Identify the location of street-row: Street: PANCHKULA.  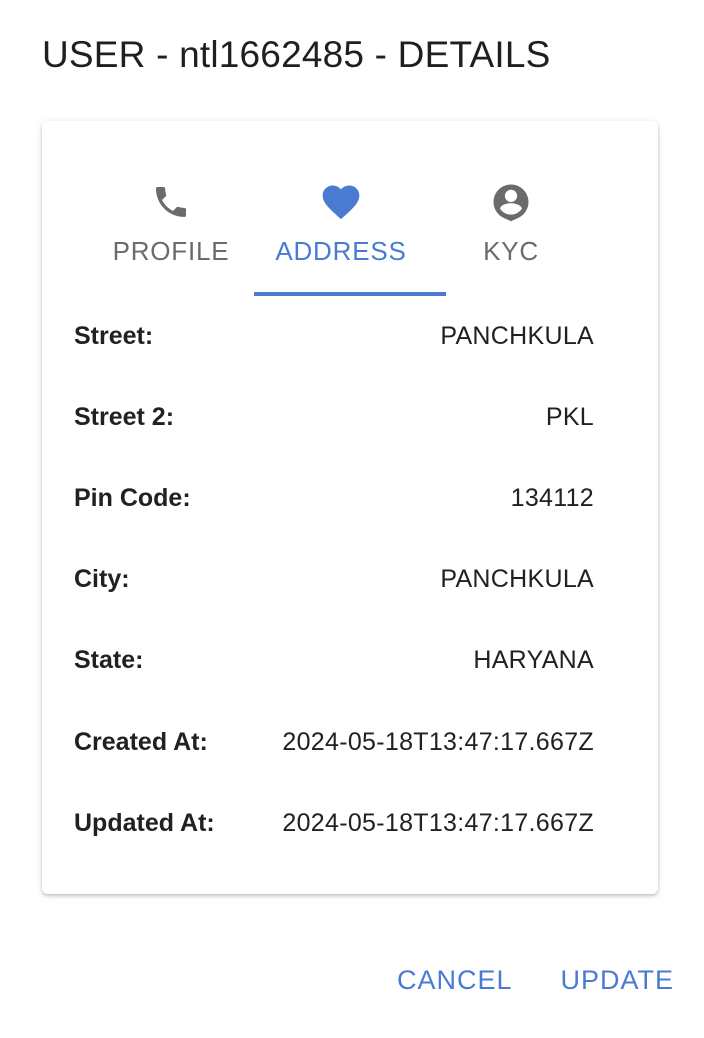
(334, 336).